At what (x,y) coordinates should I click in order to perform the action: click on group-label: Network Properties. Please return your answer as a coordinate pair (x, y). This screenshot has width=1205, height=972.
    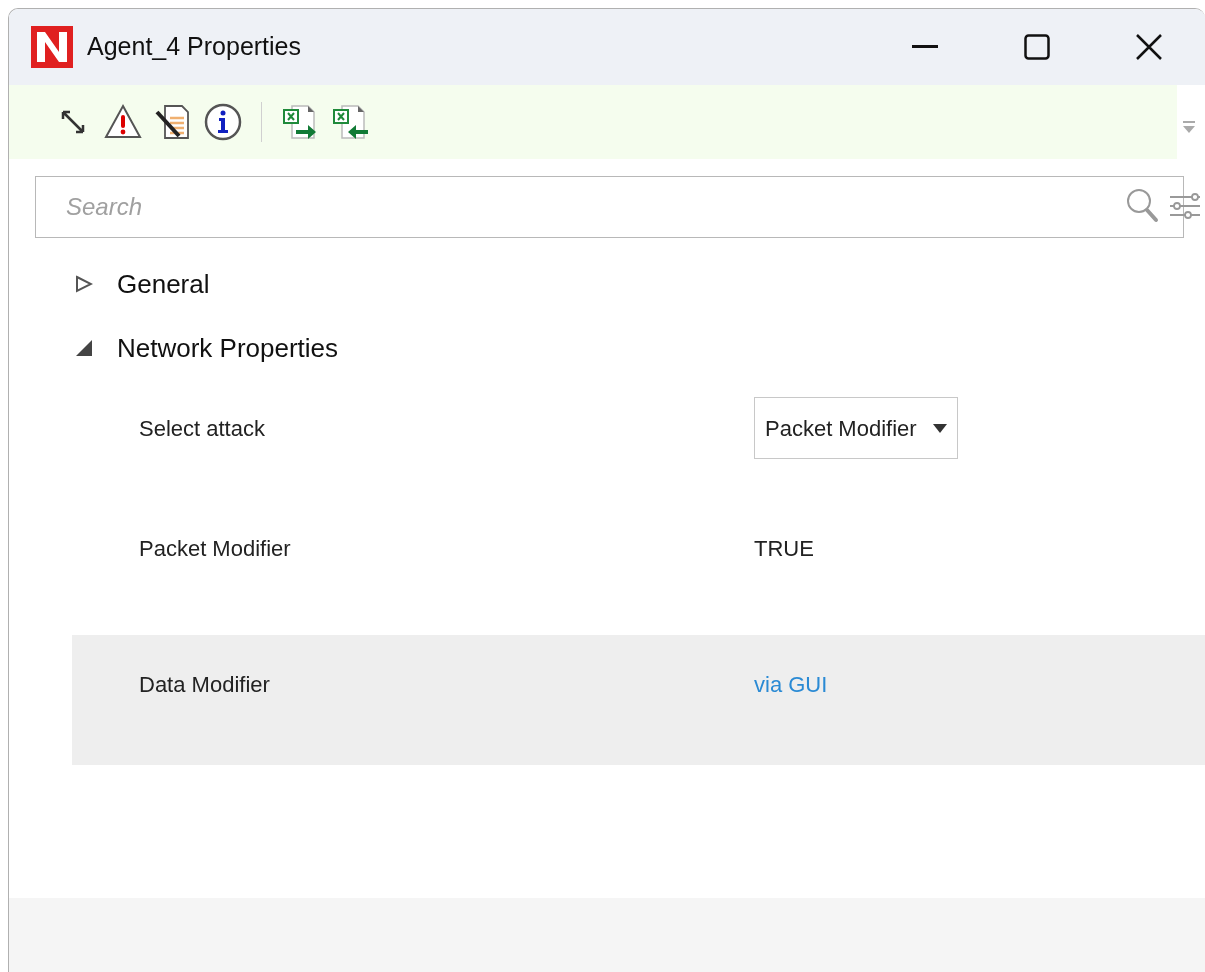
    Looking at the image, I should click on (228, 348).